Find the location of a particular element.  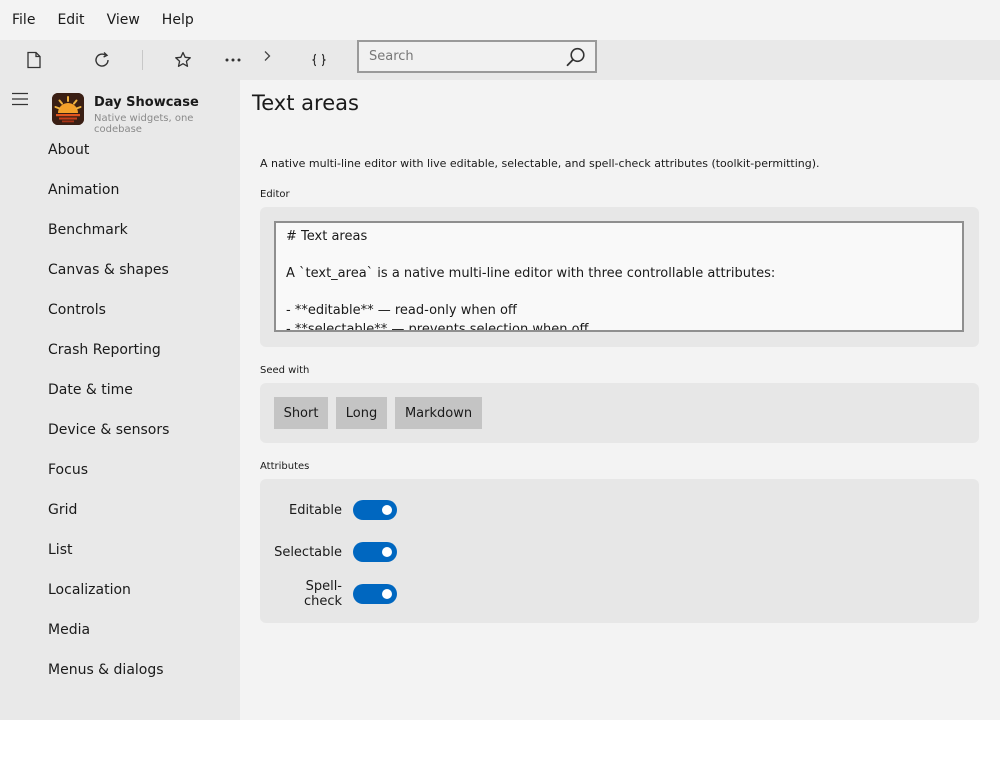

menu-view: View is located at coordinates (123, 20).